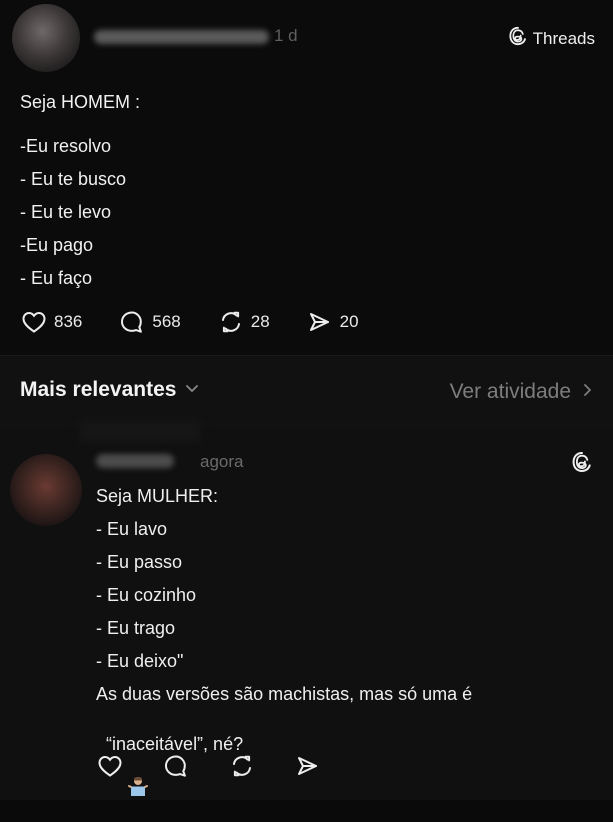  Describe the element at coordinates (157, 496) in the screenshot. I see `comment-line-1: Seja MULHER:` at that location.